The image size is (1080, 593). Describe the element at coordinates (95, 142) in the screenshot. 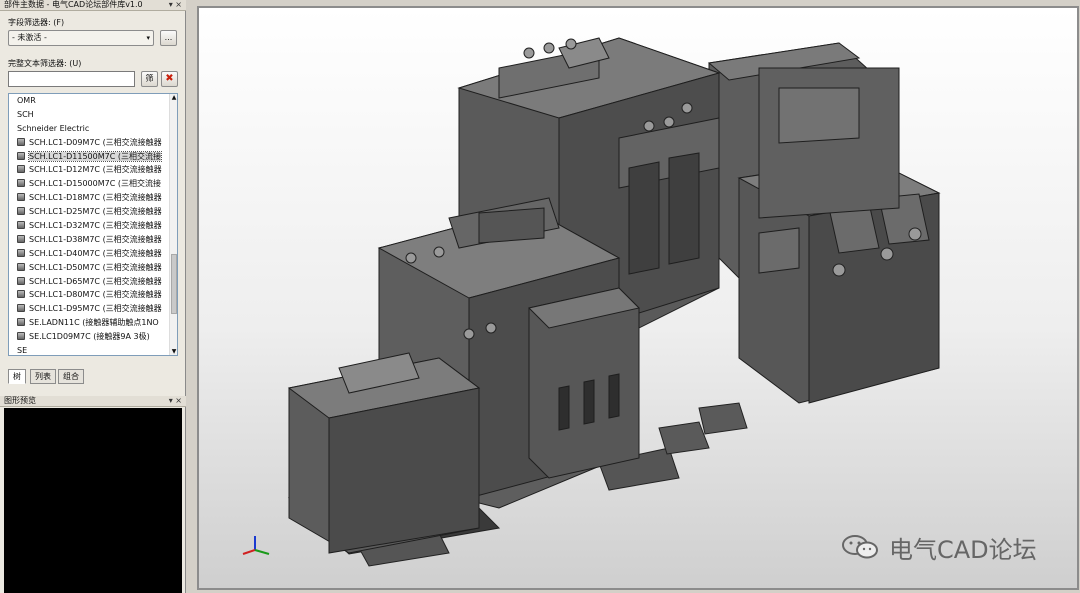

I see `tree-item-label: SCH.LC1-D09M7C (三相交流接触器` at that location.